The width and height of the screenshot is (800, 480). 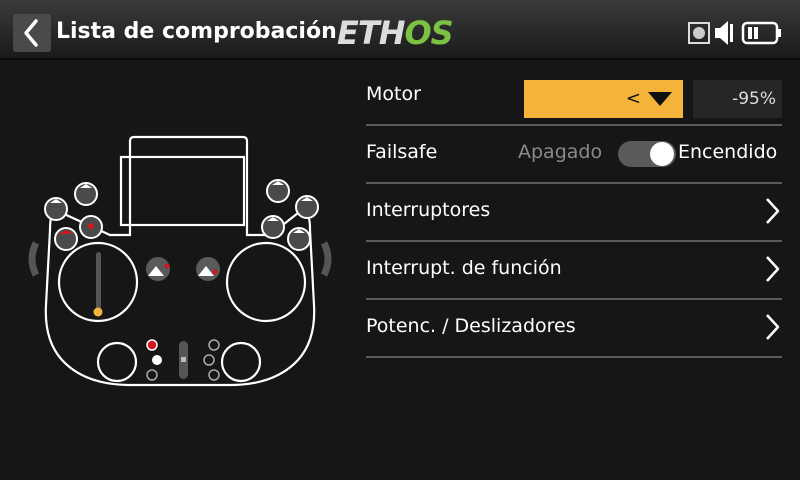 What do you see at coordinates (699, 33) in the screenshot?
I see `record-icon` at bounding box center [699, 33].